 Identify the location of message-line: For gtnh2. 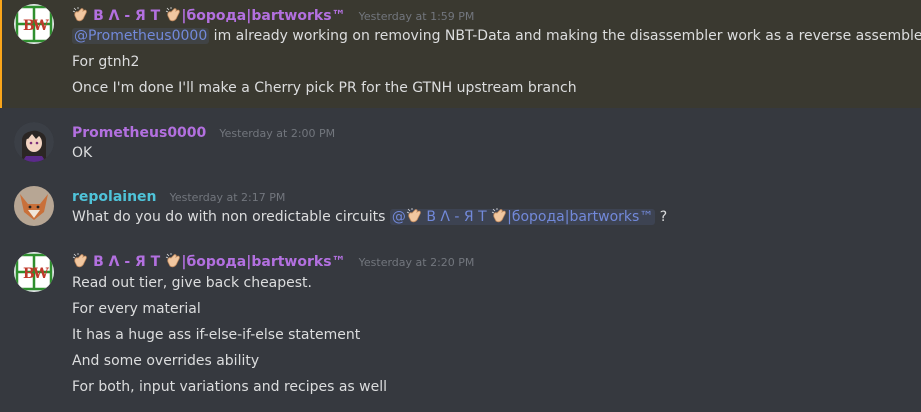
(106, 62).